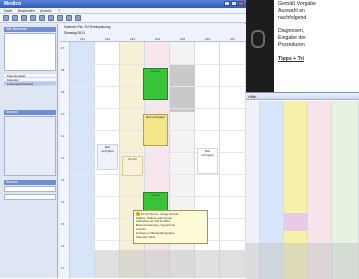  What do you see at coordinates (78, 18) in the screenshot?
I see `help-icon` at bounding box center [78, 18].